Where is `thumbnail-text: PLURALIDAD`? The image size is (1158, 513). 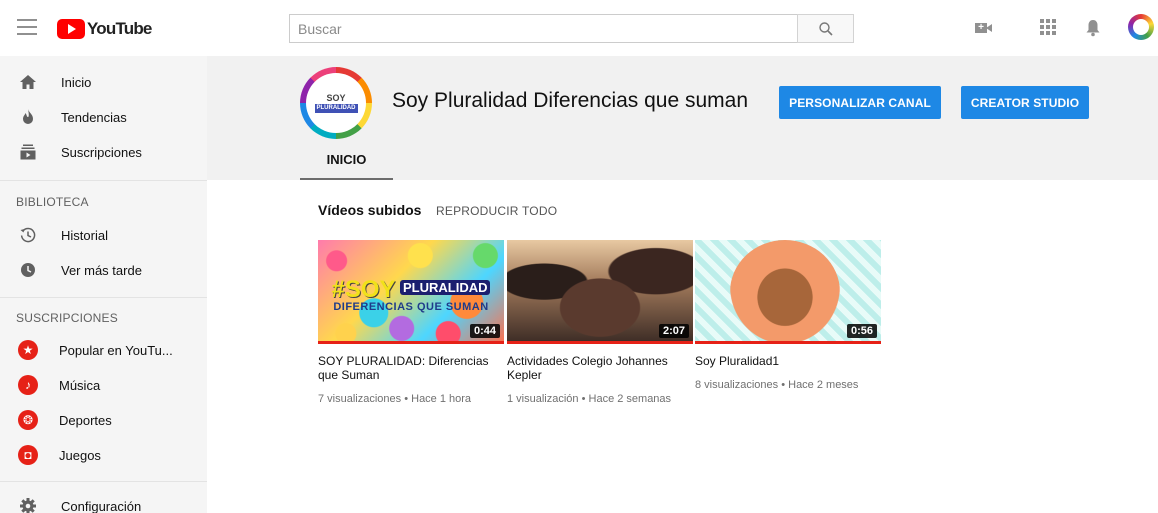 thumbnail-text: PLURALIDAD is located at coordinates (445, 287).